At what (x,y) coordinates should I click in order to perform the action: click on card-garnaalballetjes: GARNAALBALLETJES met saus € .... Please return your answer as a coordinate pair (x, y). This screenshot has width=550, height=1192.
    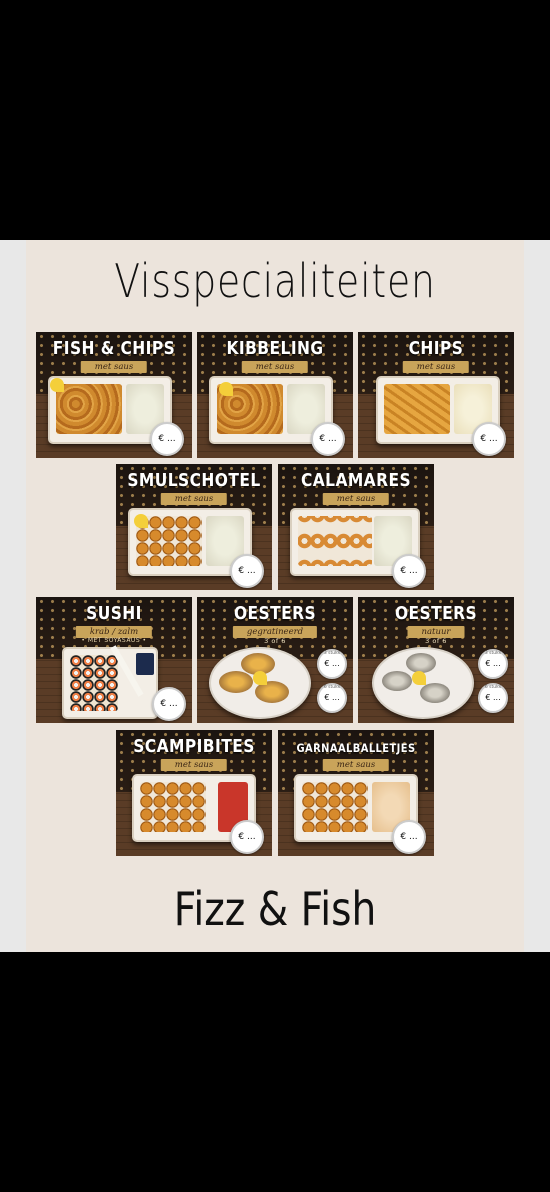
    Looking at the image, I should click on (356, 793).